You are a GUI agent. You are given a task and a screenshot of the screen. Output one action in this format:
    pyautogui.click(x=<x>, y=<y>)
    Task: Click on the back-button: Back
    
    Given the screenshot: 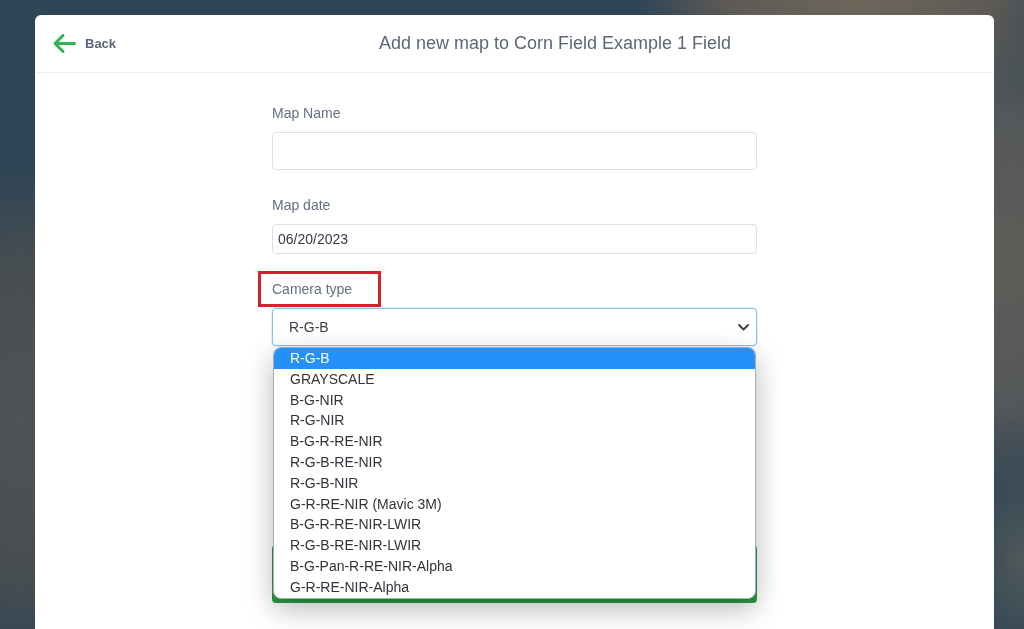 What is the action you would take?
    pyautogui.click(x=85, y=43)
    